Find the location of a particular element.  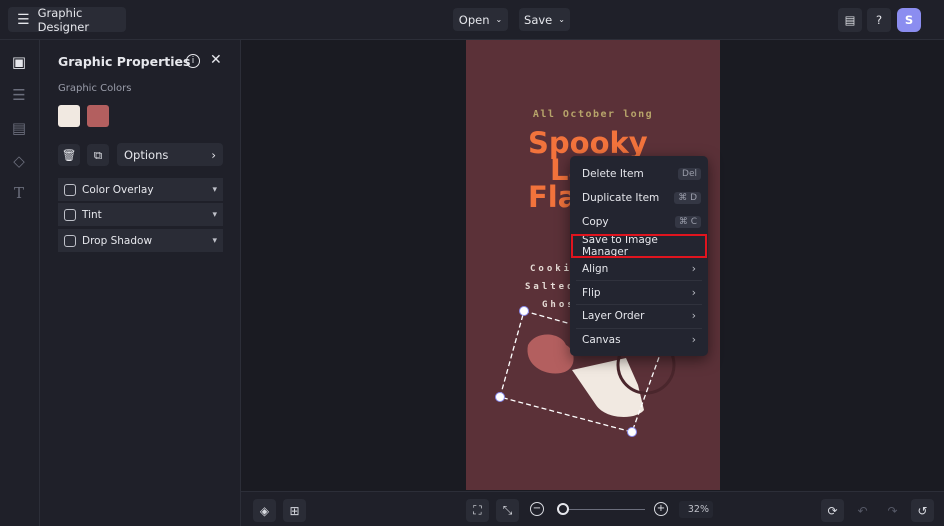

copy-shortcut: ⌘ C is located at coordinates (687, 221).